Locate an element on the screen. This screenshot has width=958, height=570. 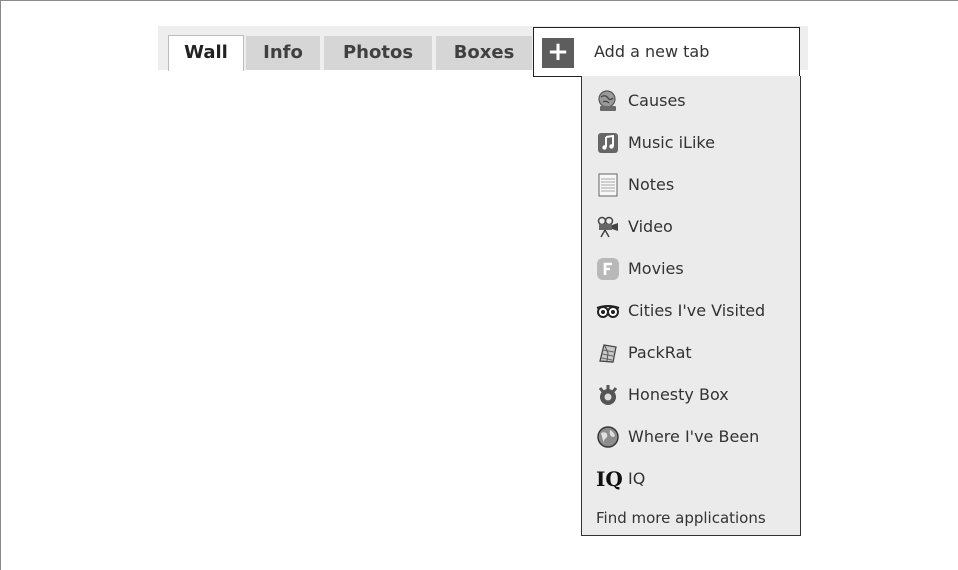
globe-icon is located at coordinates (608, 437).